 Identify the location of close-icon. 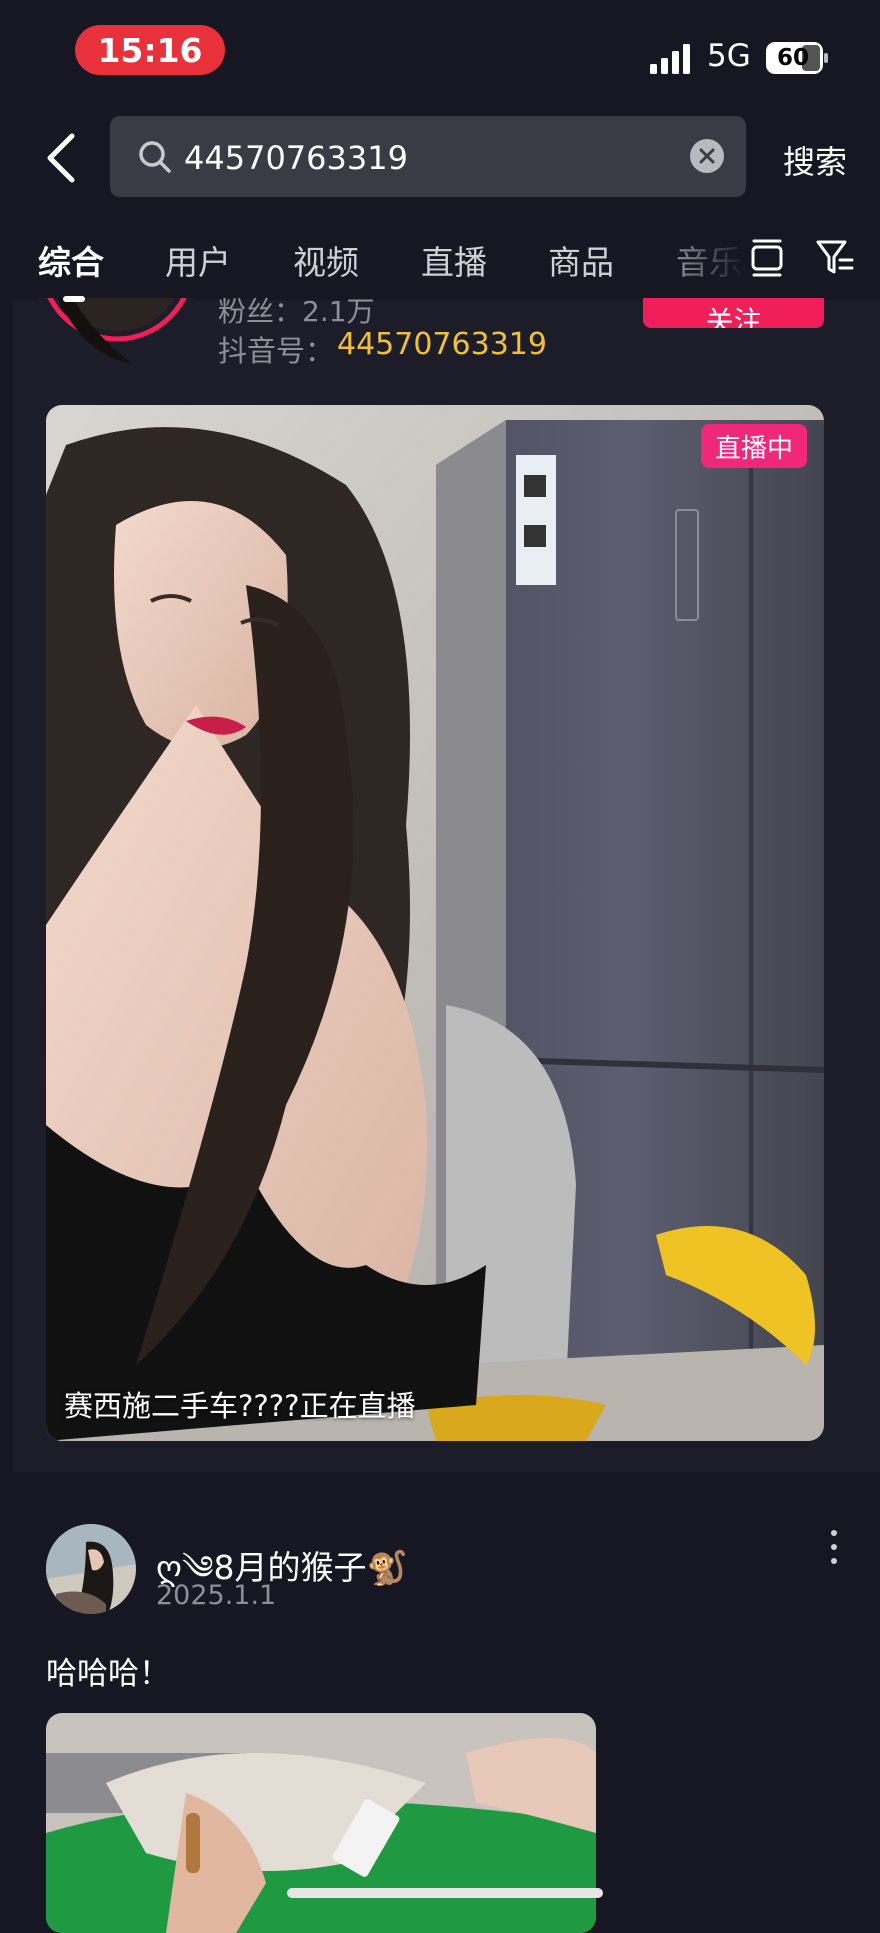
(707, 156).